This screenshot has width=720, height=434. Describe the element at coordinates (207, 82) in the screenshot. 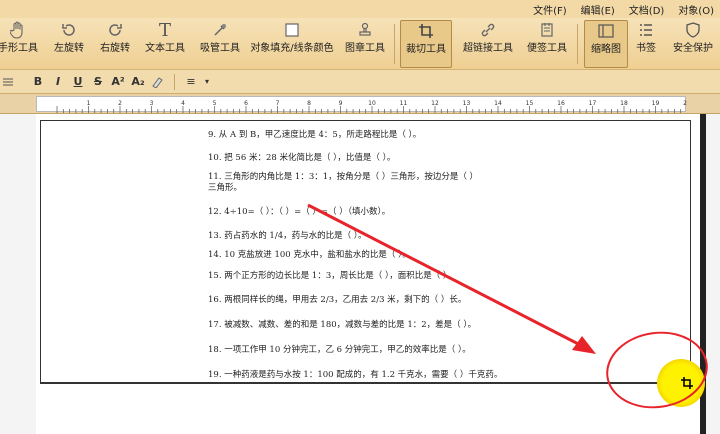

I see `chevron-down-icon: ▾` at that location.